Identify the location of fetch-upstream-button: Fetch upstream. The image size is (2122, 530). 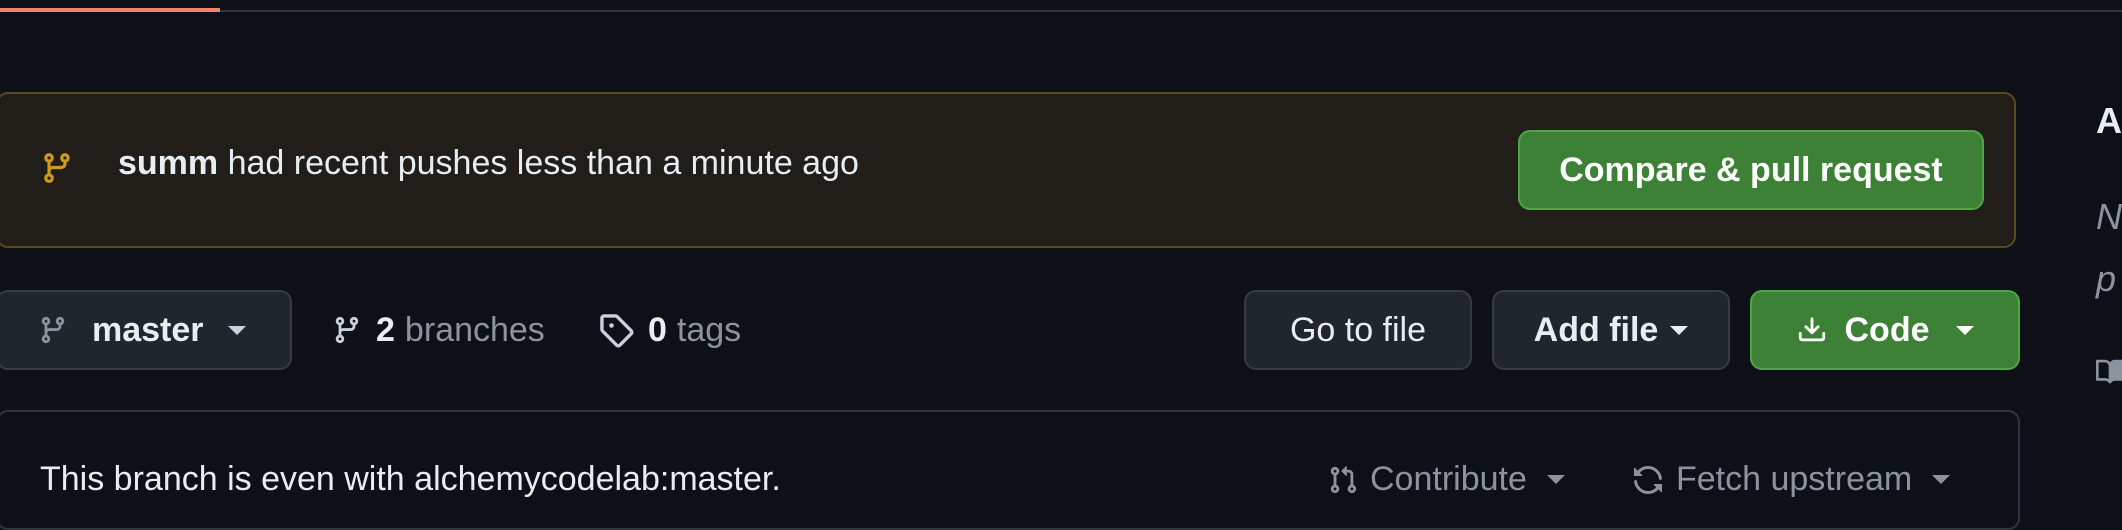
(1791, 479).